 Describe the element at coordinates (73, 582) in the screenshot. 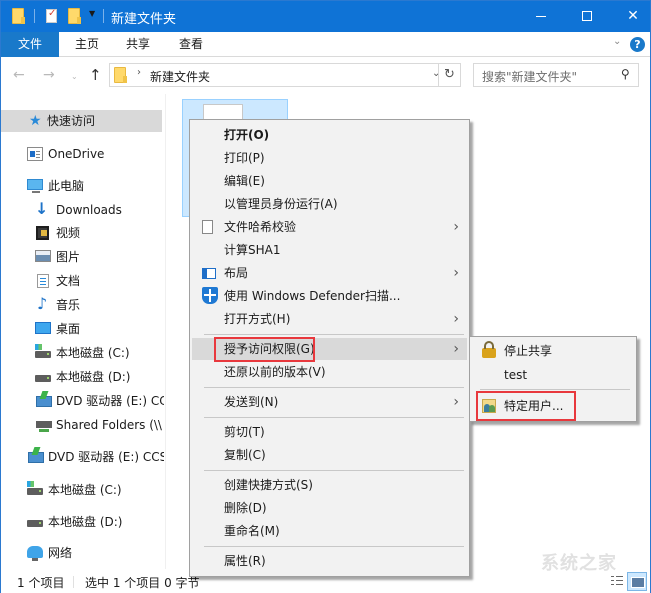

I see `status-separator` at that location.